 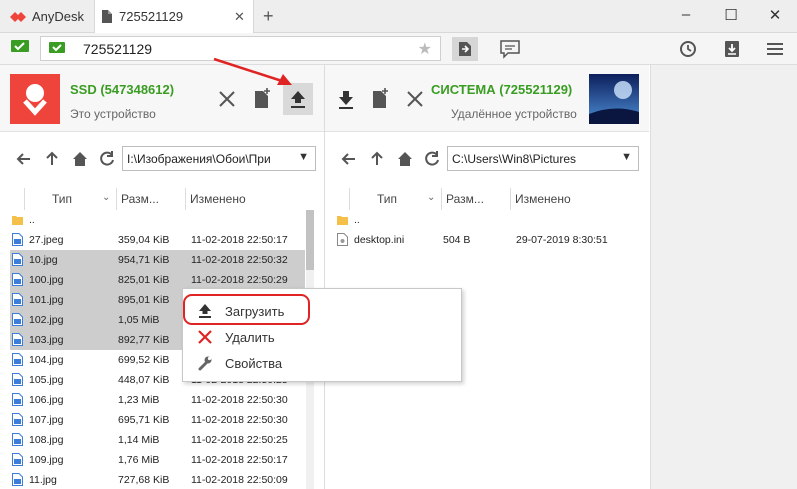 What do you see at coordinates (239, 480) in the screenshot?
I see `file-modified: 11-02-2018 22:50:09` at bounding box center [239, 480].